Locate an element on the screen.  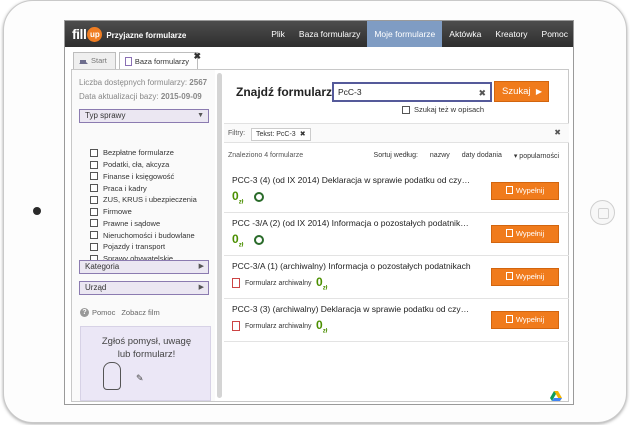
tab-baza-label: Baza formularzy is located at coordinates (162, 61).